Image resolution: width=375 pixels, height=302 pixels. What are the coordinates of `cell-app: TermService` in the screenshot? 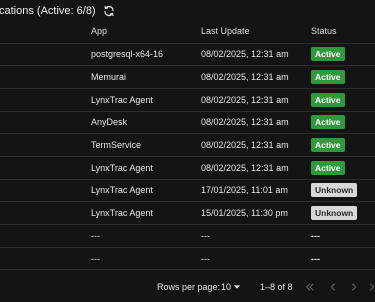 It's located at (116, 145).